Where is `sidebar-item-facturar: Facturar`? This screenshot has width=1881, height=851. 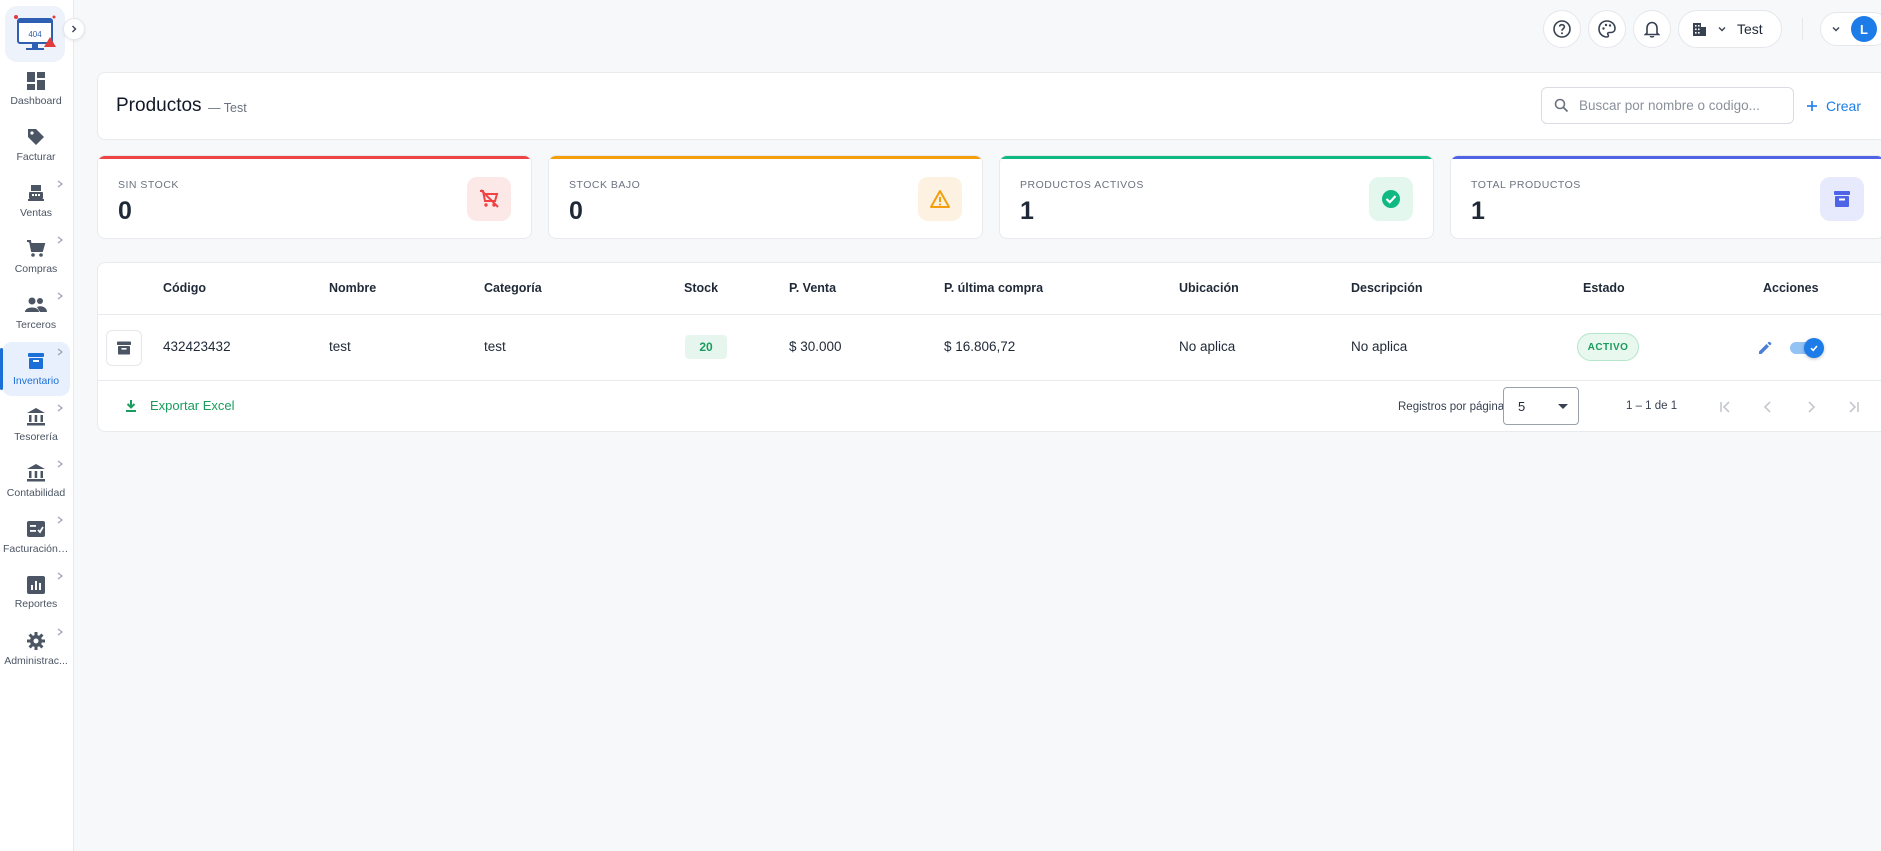 sidebar-item-facturar: Facturar is located at coordinates (36, 145).